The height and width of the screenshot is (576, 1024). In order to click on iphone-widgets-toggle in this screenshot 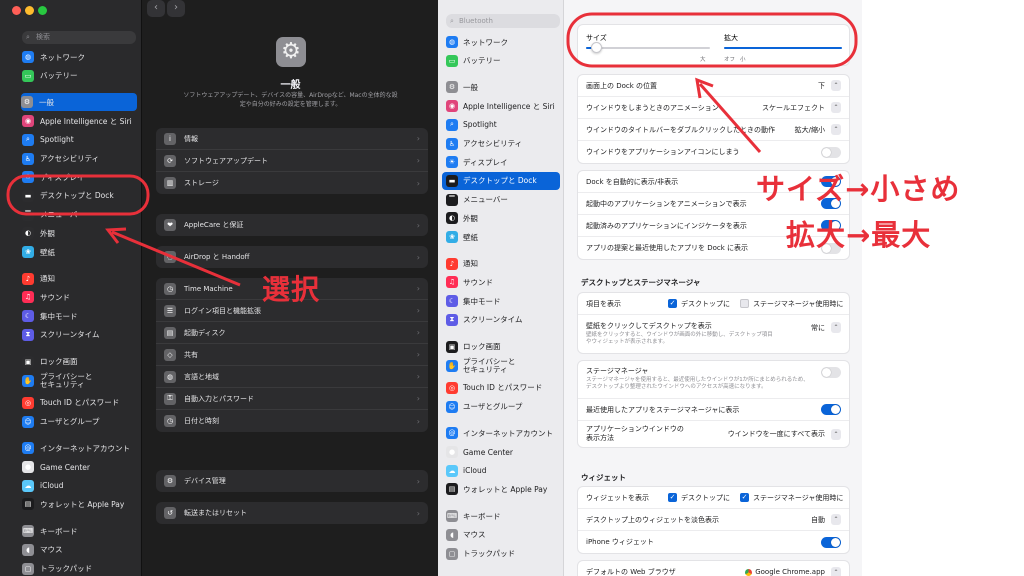, I will do `click(831, 542)`.